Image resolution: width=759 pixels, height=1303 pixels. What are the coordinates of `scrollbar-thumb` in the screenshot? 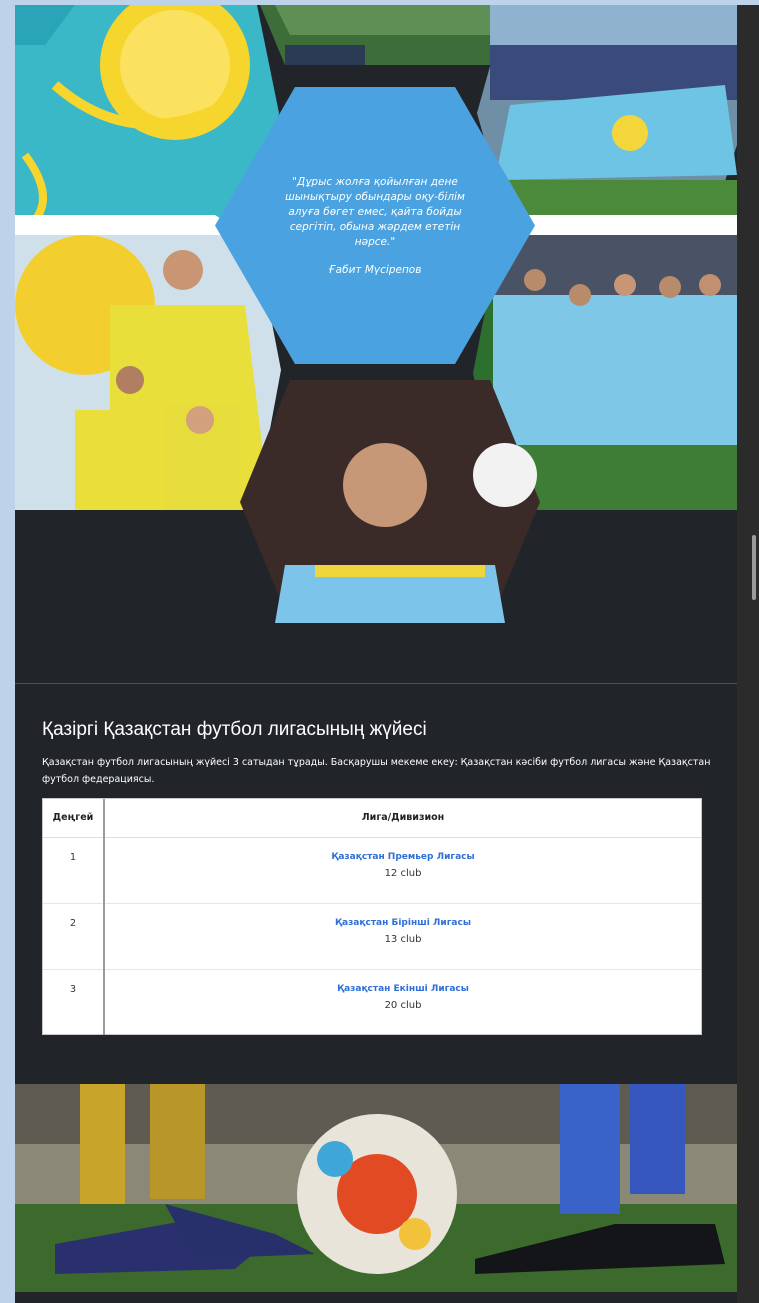 It's located at (754, 567).